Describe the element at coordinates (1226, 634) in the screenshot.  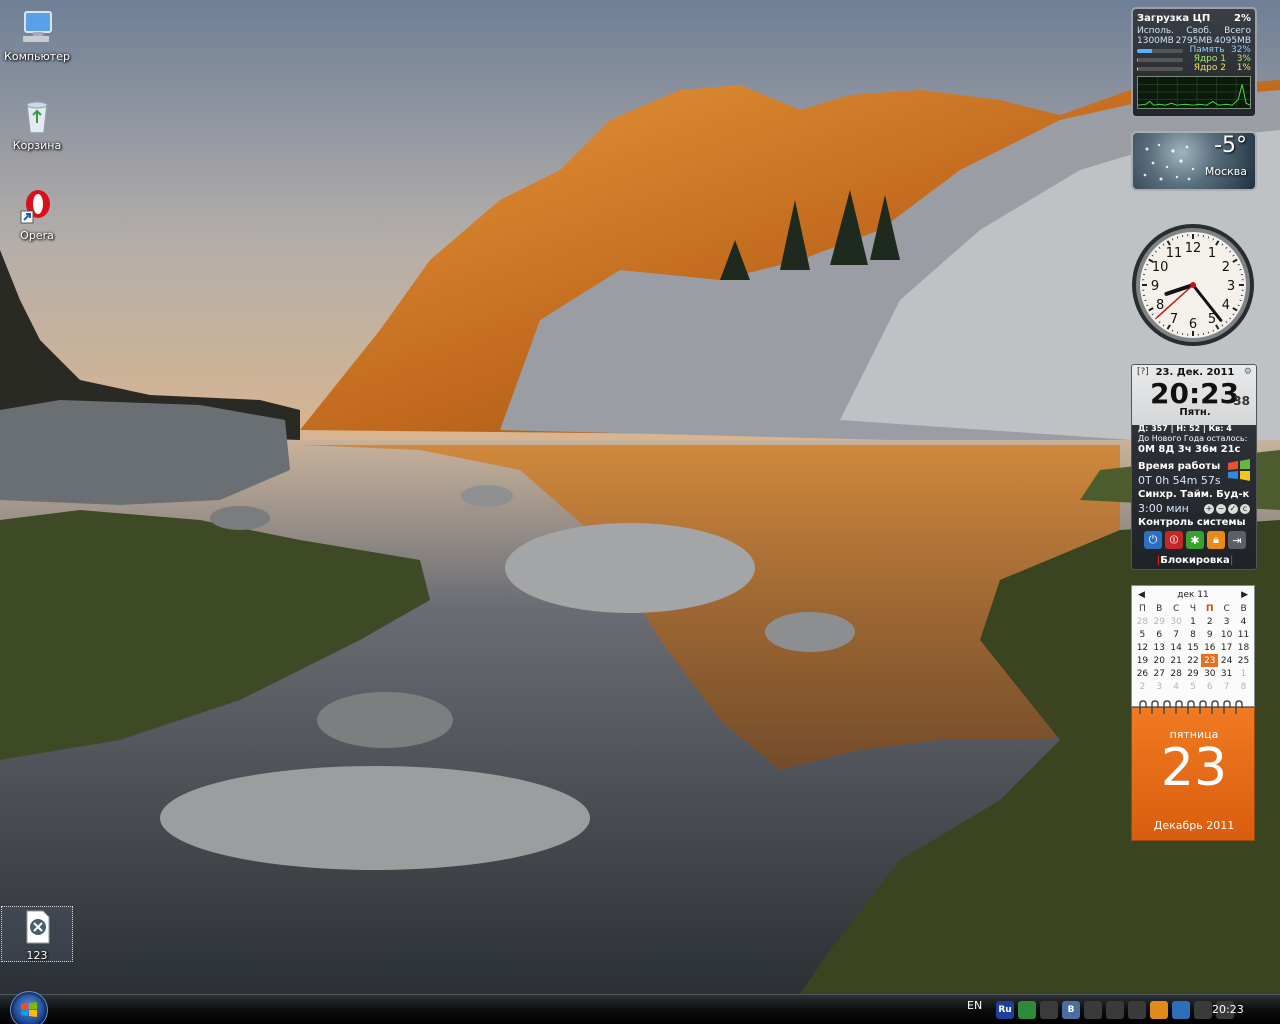
I see `calendar-day: 10` at that location.